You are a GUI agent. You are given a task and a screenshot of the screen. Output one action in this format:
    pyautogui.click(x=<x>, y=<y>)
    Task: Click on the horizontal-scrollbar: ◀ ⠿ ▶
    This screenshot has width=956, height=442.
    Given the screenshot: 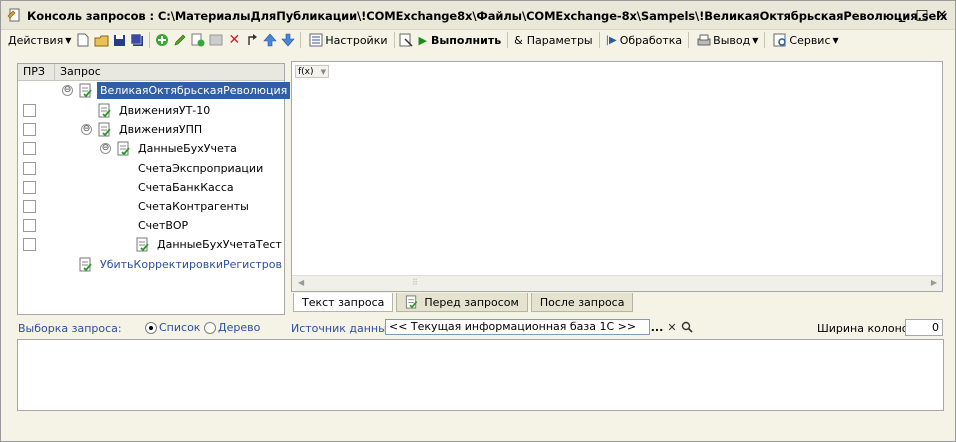 What is the action you would take?
    pyautogui.click(x=617, y=283)
    